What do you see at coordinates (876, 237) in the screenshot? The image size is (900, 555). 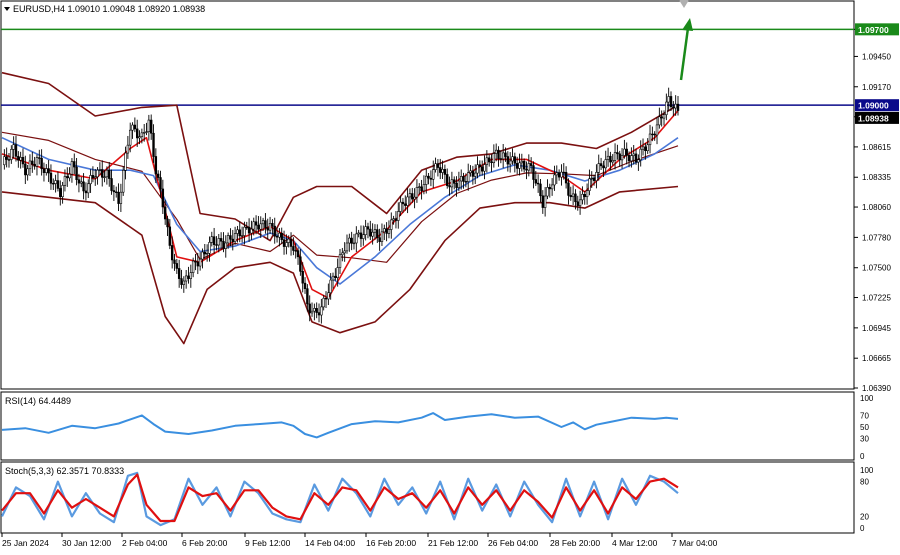 I see `price-tick-label: 1.07780` at bounding box center [876, 237].